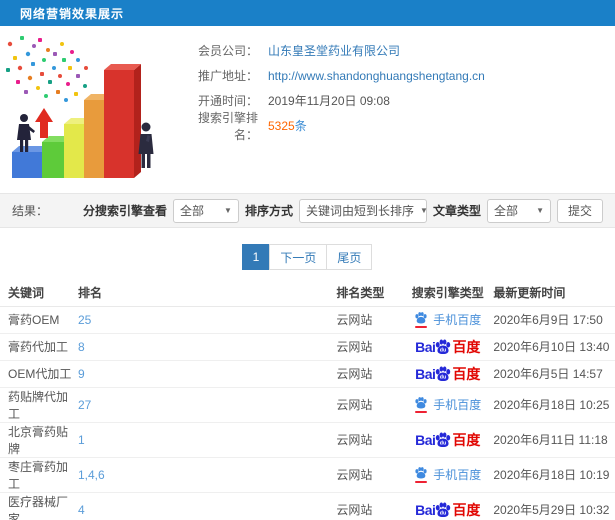 This screenshot has height=520, width=615. I want to click on sort-filter-select: 关键词由短到长排序 ▼, so click(363, 210).